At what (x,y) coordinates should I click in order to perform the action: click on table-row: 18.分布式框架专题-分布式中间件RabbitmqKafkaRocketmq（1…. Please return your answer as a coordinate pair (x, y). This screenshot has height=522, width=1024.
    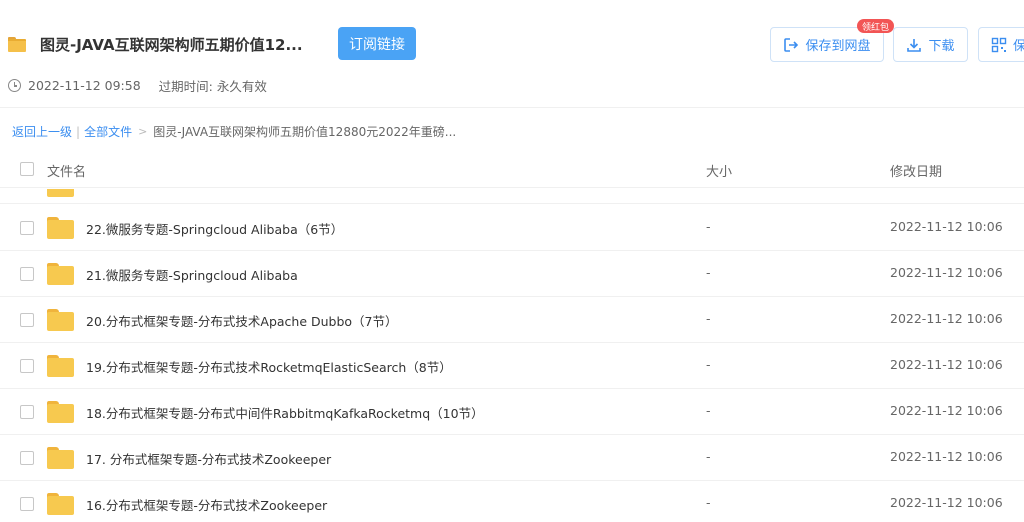
    Looking at the image, I should click on (512, 412).